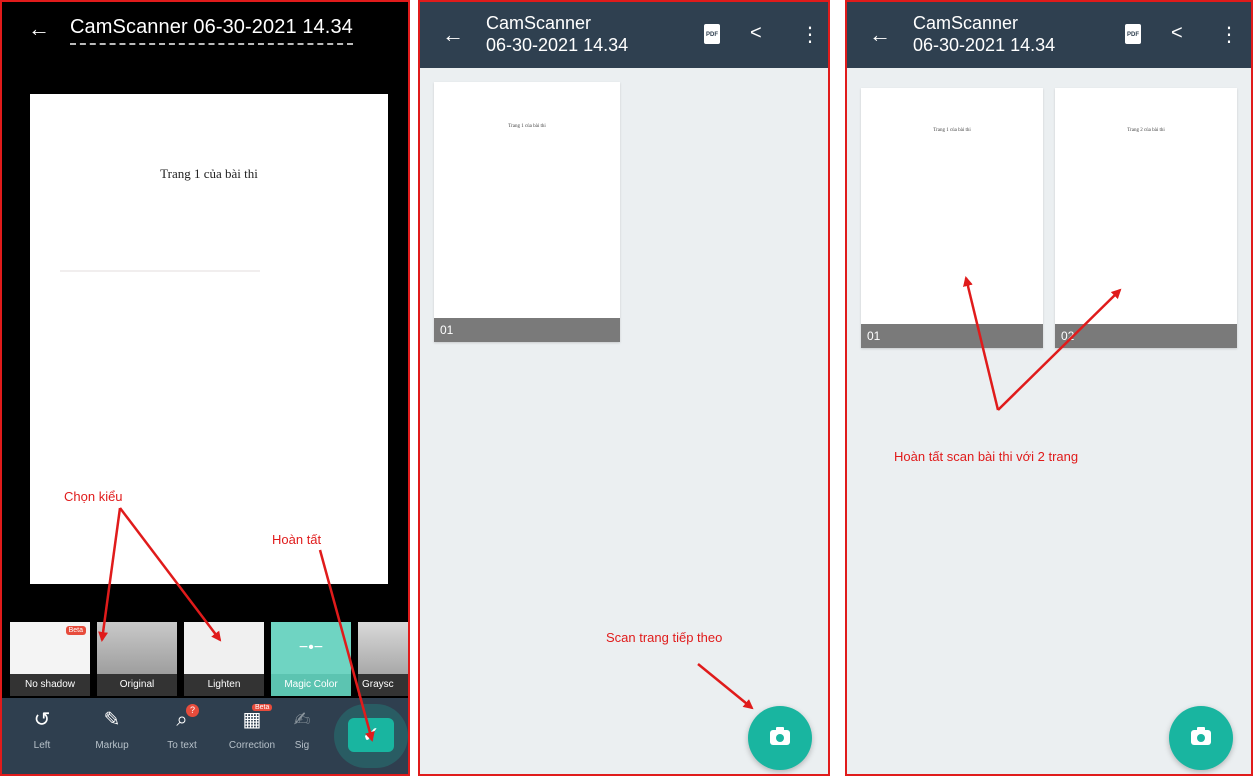  I want to click on filter-original: Original, so click(137, 659).